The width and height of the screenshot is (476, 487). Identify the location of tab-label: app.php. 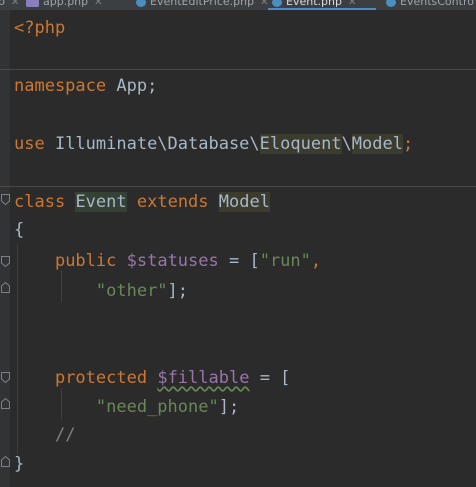
(66, 4).